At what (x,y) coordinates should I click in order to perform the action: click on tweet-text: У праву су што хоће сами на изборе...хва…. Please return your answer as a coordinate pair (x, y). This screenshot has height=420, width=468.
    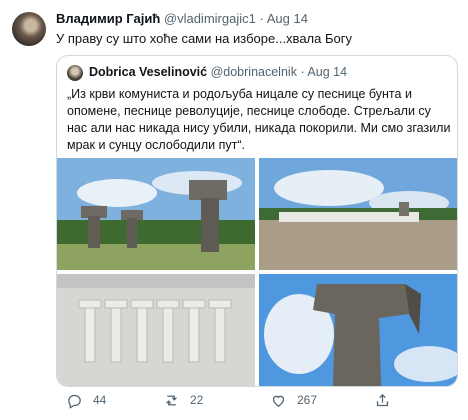
    Looking at the image, I should click on (204, 38).